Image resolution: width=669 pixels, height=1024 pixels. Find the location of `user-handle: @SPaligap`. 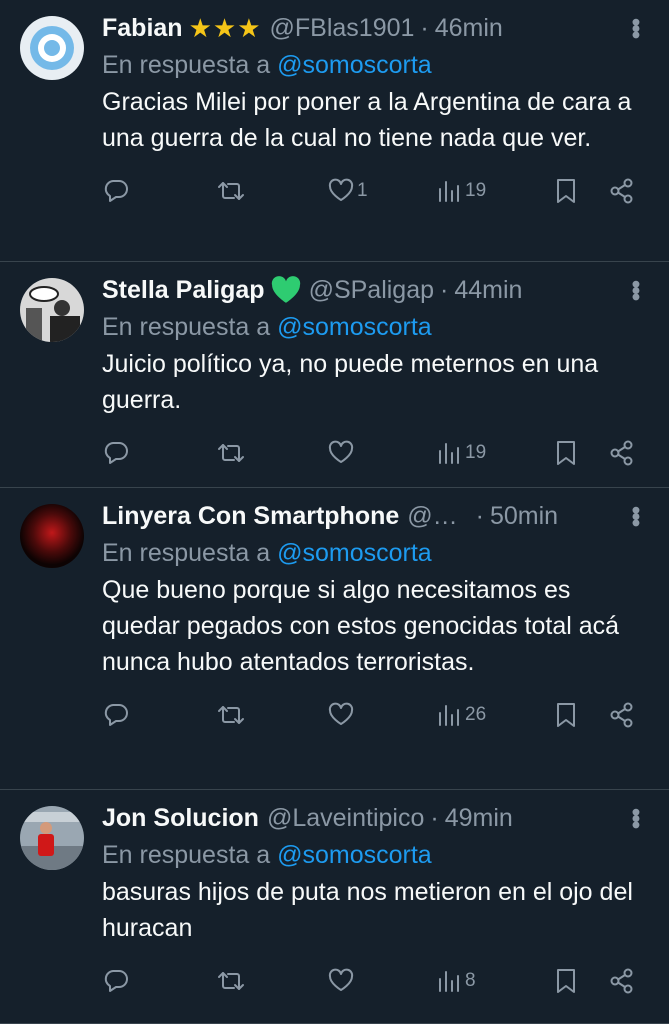

user-handle: @SPaligap is located at coordinates (371, 290).